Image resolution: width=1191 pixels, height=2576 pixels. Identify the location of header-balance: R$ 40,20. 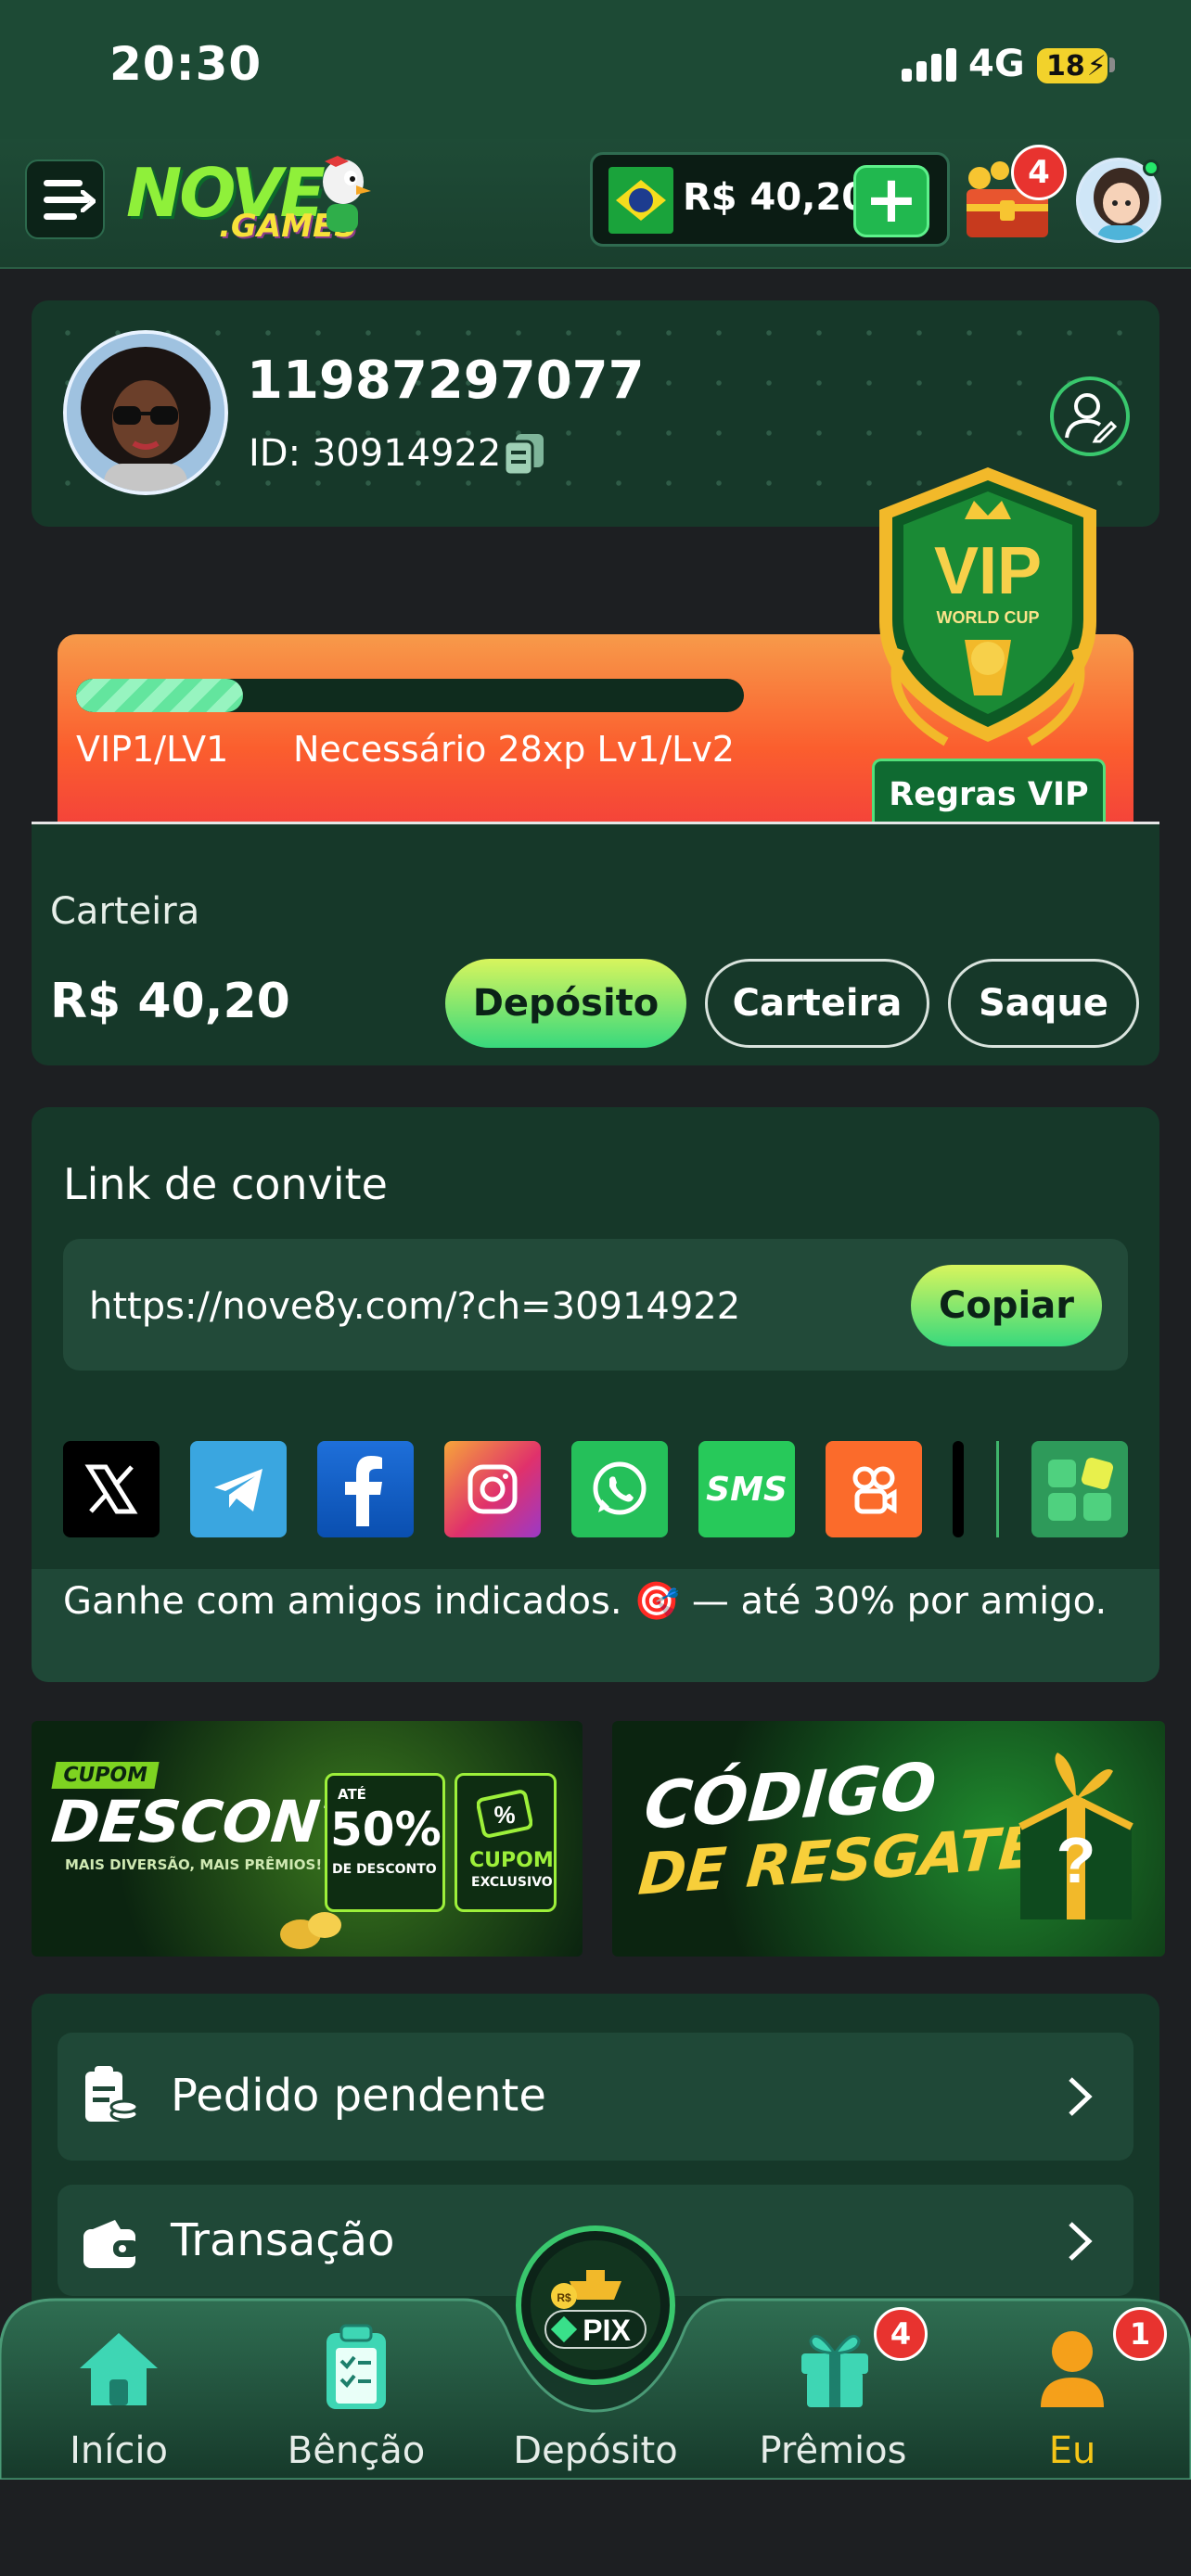
(775, 197).